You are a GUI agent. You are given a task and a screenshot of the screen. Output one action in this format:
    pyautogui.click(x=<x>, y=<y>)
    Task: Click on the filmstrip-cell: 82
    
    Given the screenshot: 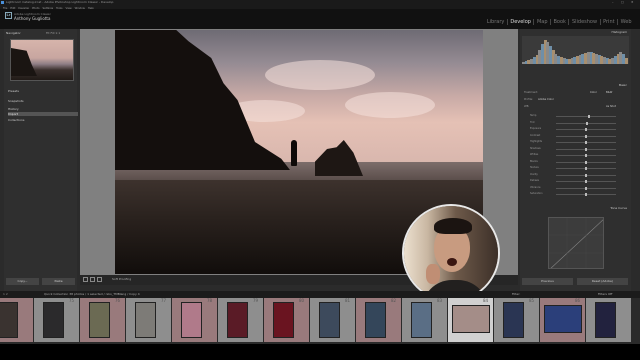 What is the action you would take?
    pyautogui.click(x=378, y=320)
    